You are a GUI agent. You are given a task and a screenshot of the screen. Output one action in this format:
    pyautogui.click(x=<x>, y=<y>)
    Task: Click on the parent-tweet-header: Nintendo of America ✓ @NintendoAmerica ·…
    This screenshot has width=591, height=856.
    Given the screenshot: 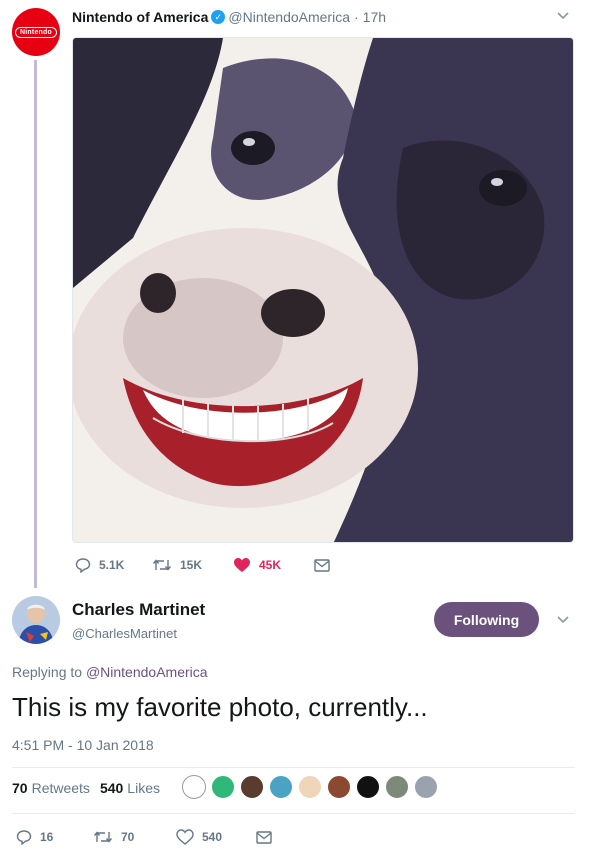 What is the action you would take?
    pyautogui.click(x=229, y=17)
    